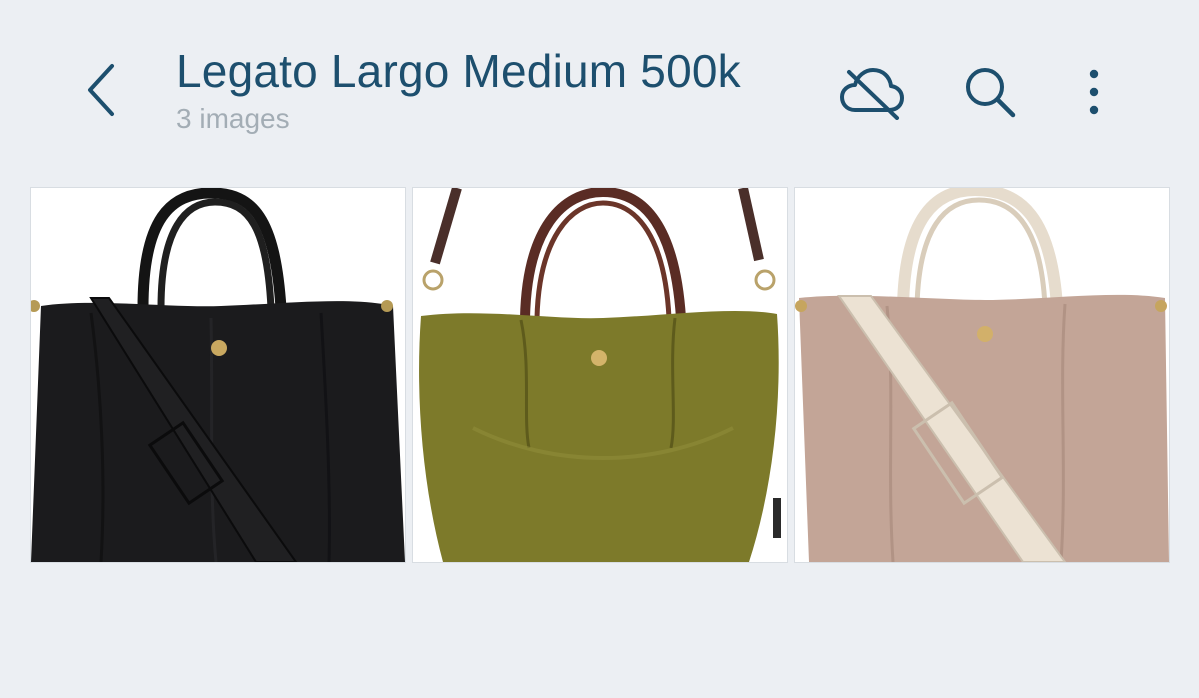 This screenshot has width=1199, height=698. I want to click on chevron-left-icon, so click(101, 90).